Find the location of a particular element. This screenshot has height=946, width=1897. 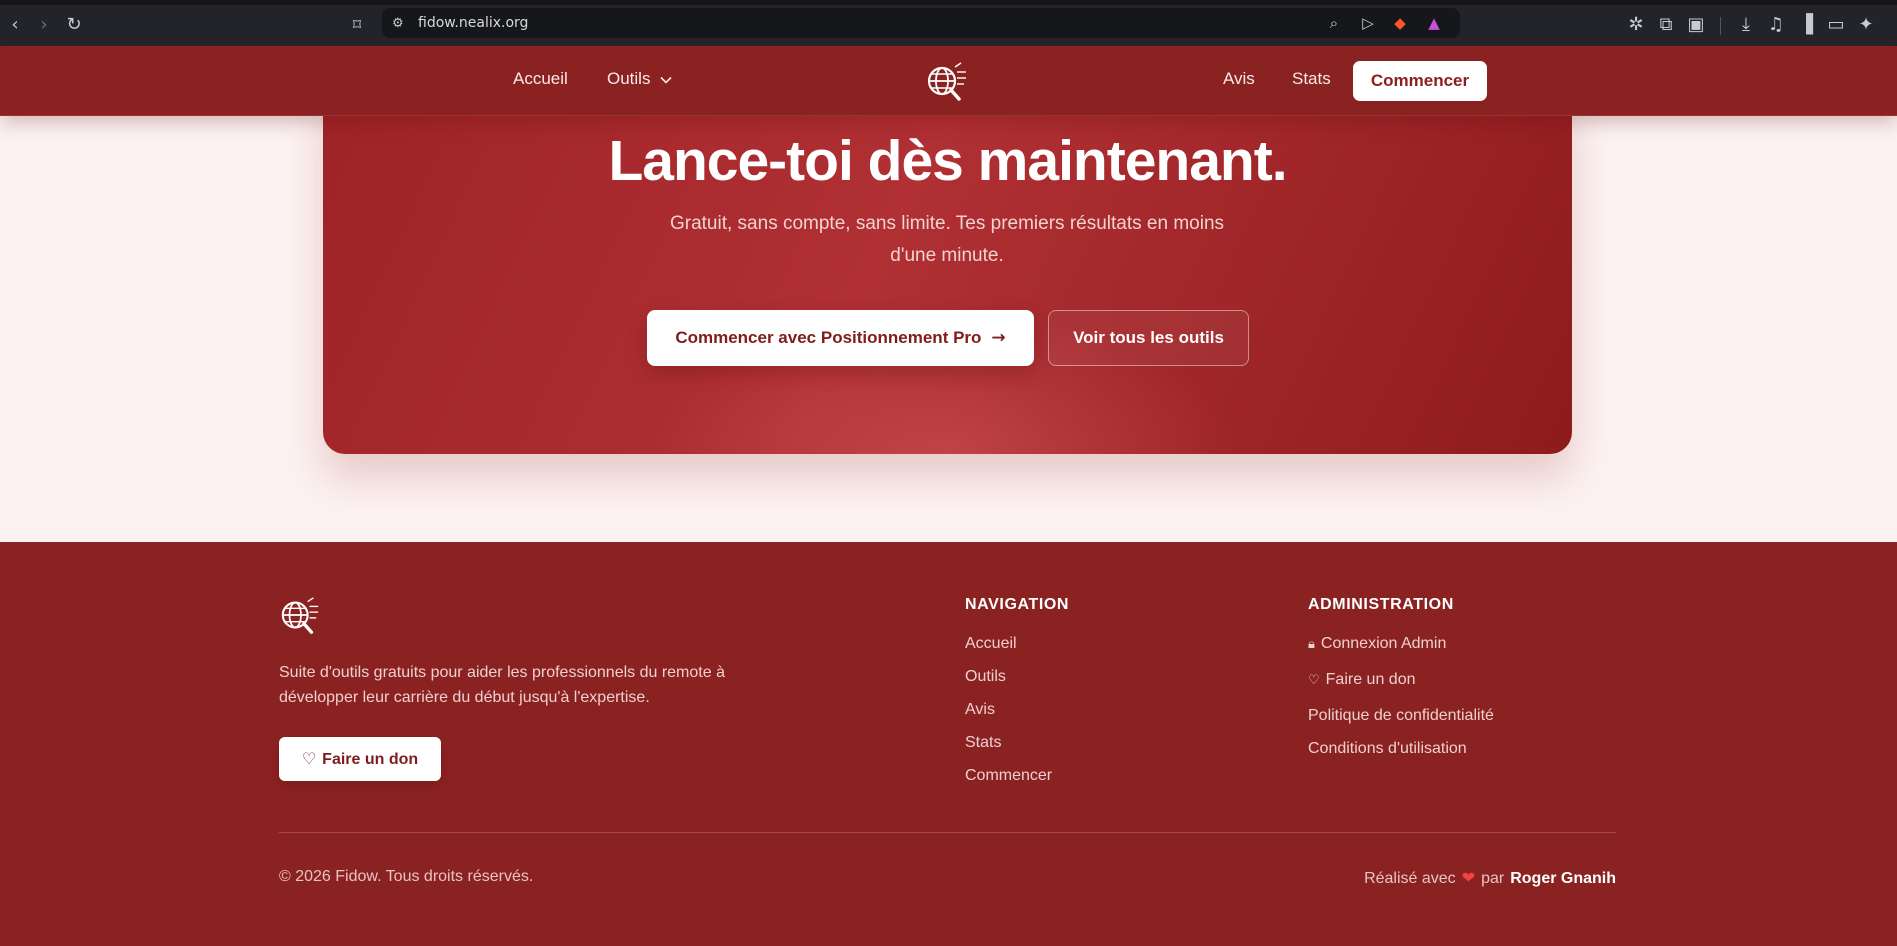

site-settings-icon: ⚙ is located at coordinates (398, 23).